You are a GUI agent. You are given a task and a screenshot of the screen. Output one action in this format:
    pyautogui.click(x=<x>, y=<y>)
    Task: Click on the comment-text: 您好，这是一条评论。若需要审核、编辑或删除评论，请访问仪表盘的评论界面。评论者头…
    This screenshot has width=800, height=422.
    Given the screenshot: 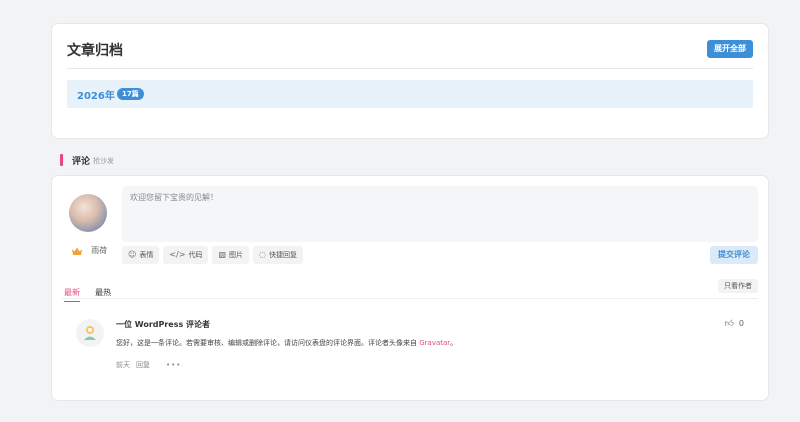 What is the action you would take?
    pyautogui.click(x=286, y=343)
    